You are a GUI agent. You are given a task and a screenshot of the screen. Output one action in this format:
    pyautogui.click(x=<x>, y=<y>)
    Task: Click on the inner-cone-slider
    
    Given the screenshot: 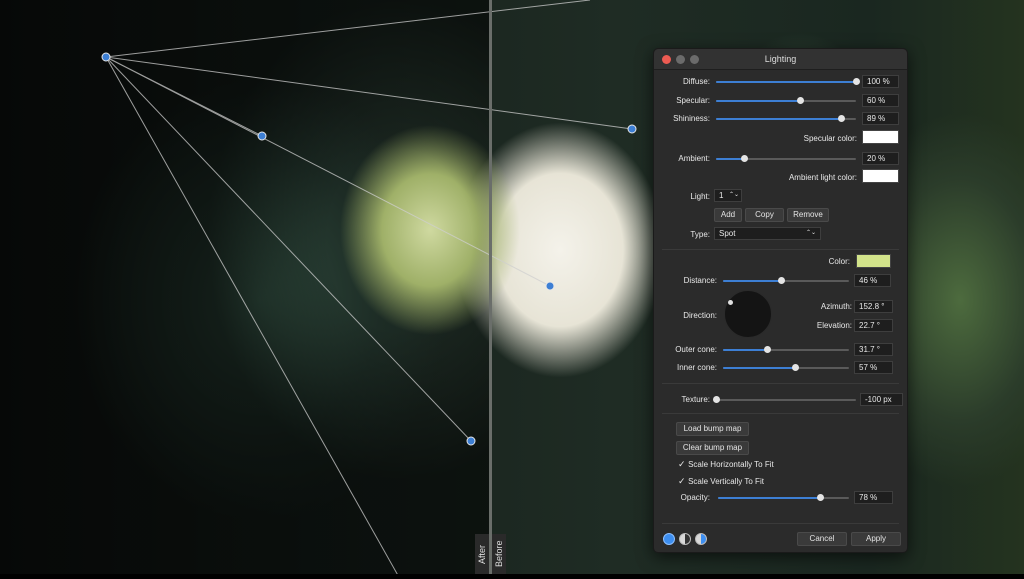 What is the action you would take?
    pyautogui.click(x=786, y=367)
    